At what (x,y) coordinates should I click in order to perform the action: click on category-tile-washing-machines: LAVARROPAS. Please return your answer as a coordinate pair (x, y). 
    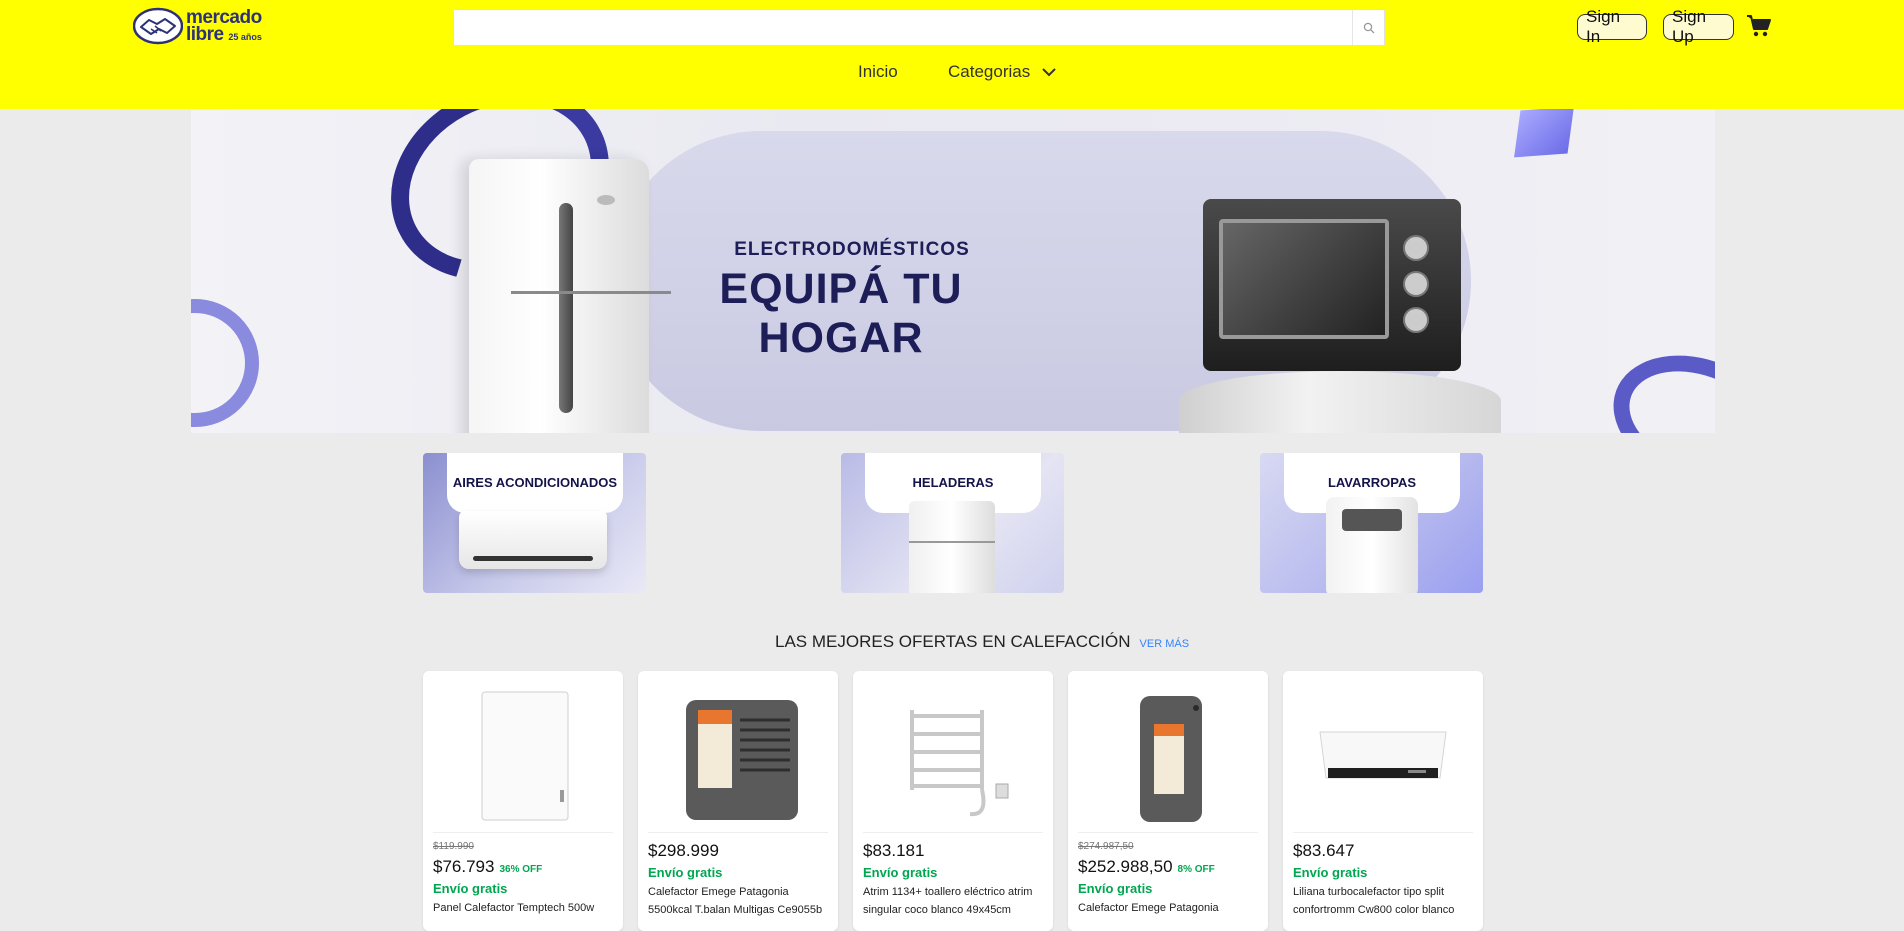
    Looking at the image, I should click on (1371, 523).